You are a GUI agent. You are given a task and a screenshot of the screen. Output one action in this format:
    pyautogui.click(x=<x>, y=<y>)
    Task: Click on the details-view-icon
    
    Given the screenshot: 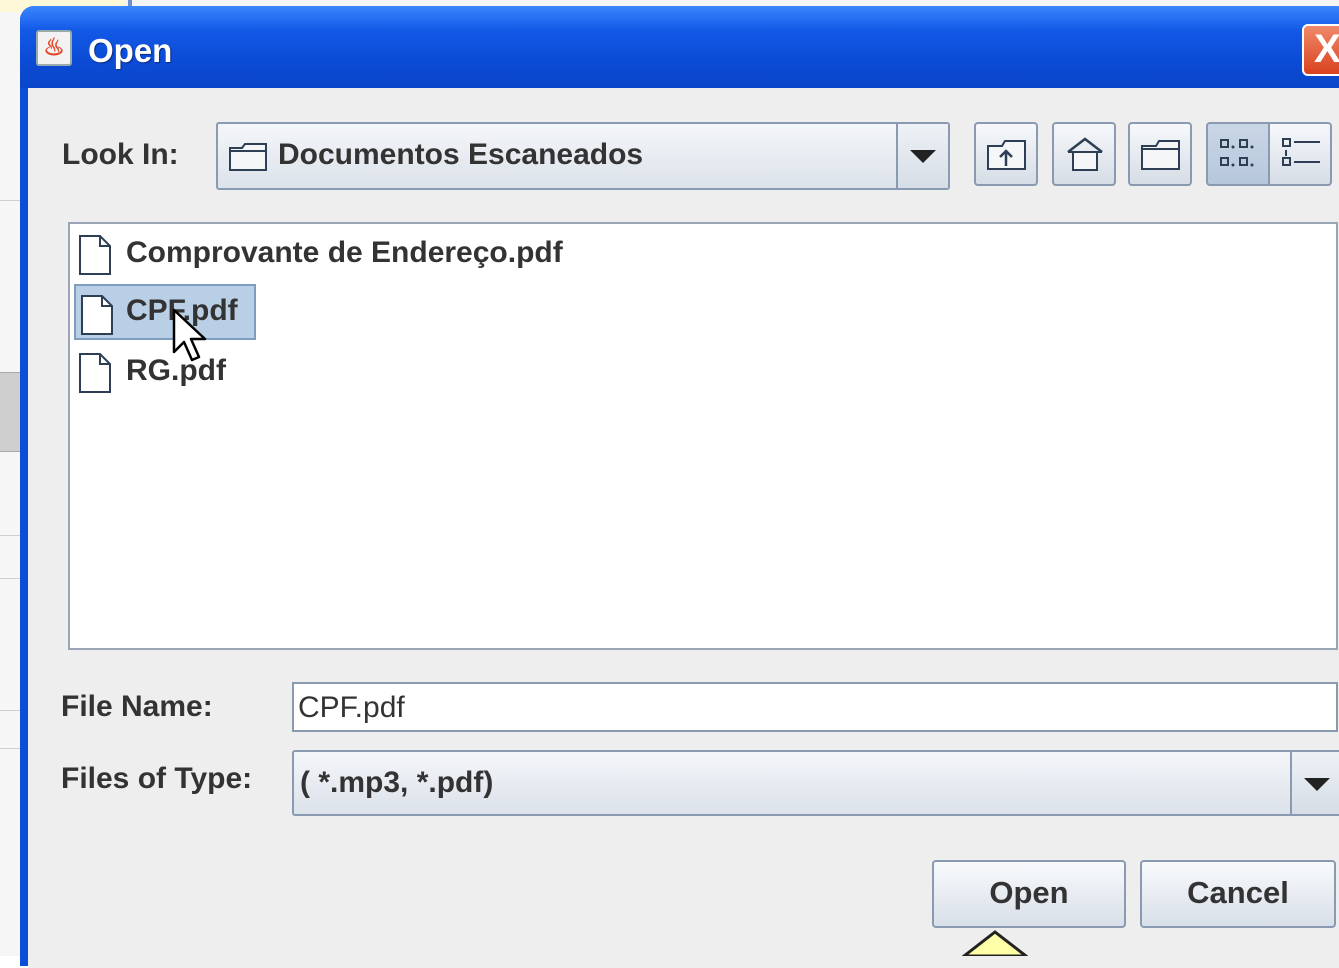 What is the action you would take?
    pyautogui.click(x=1301, y=152)
    